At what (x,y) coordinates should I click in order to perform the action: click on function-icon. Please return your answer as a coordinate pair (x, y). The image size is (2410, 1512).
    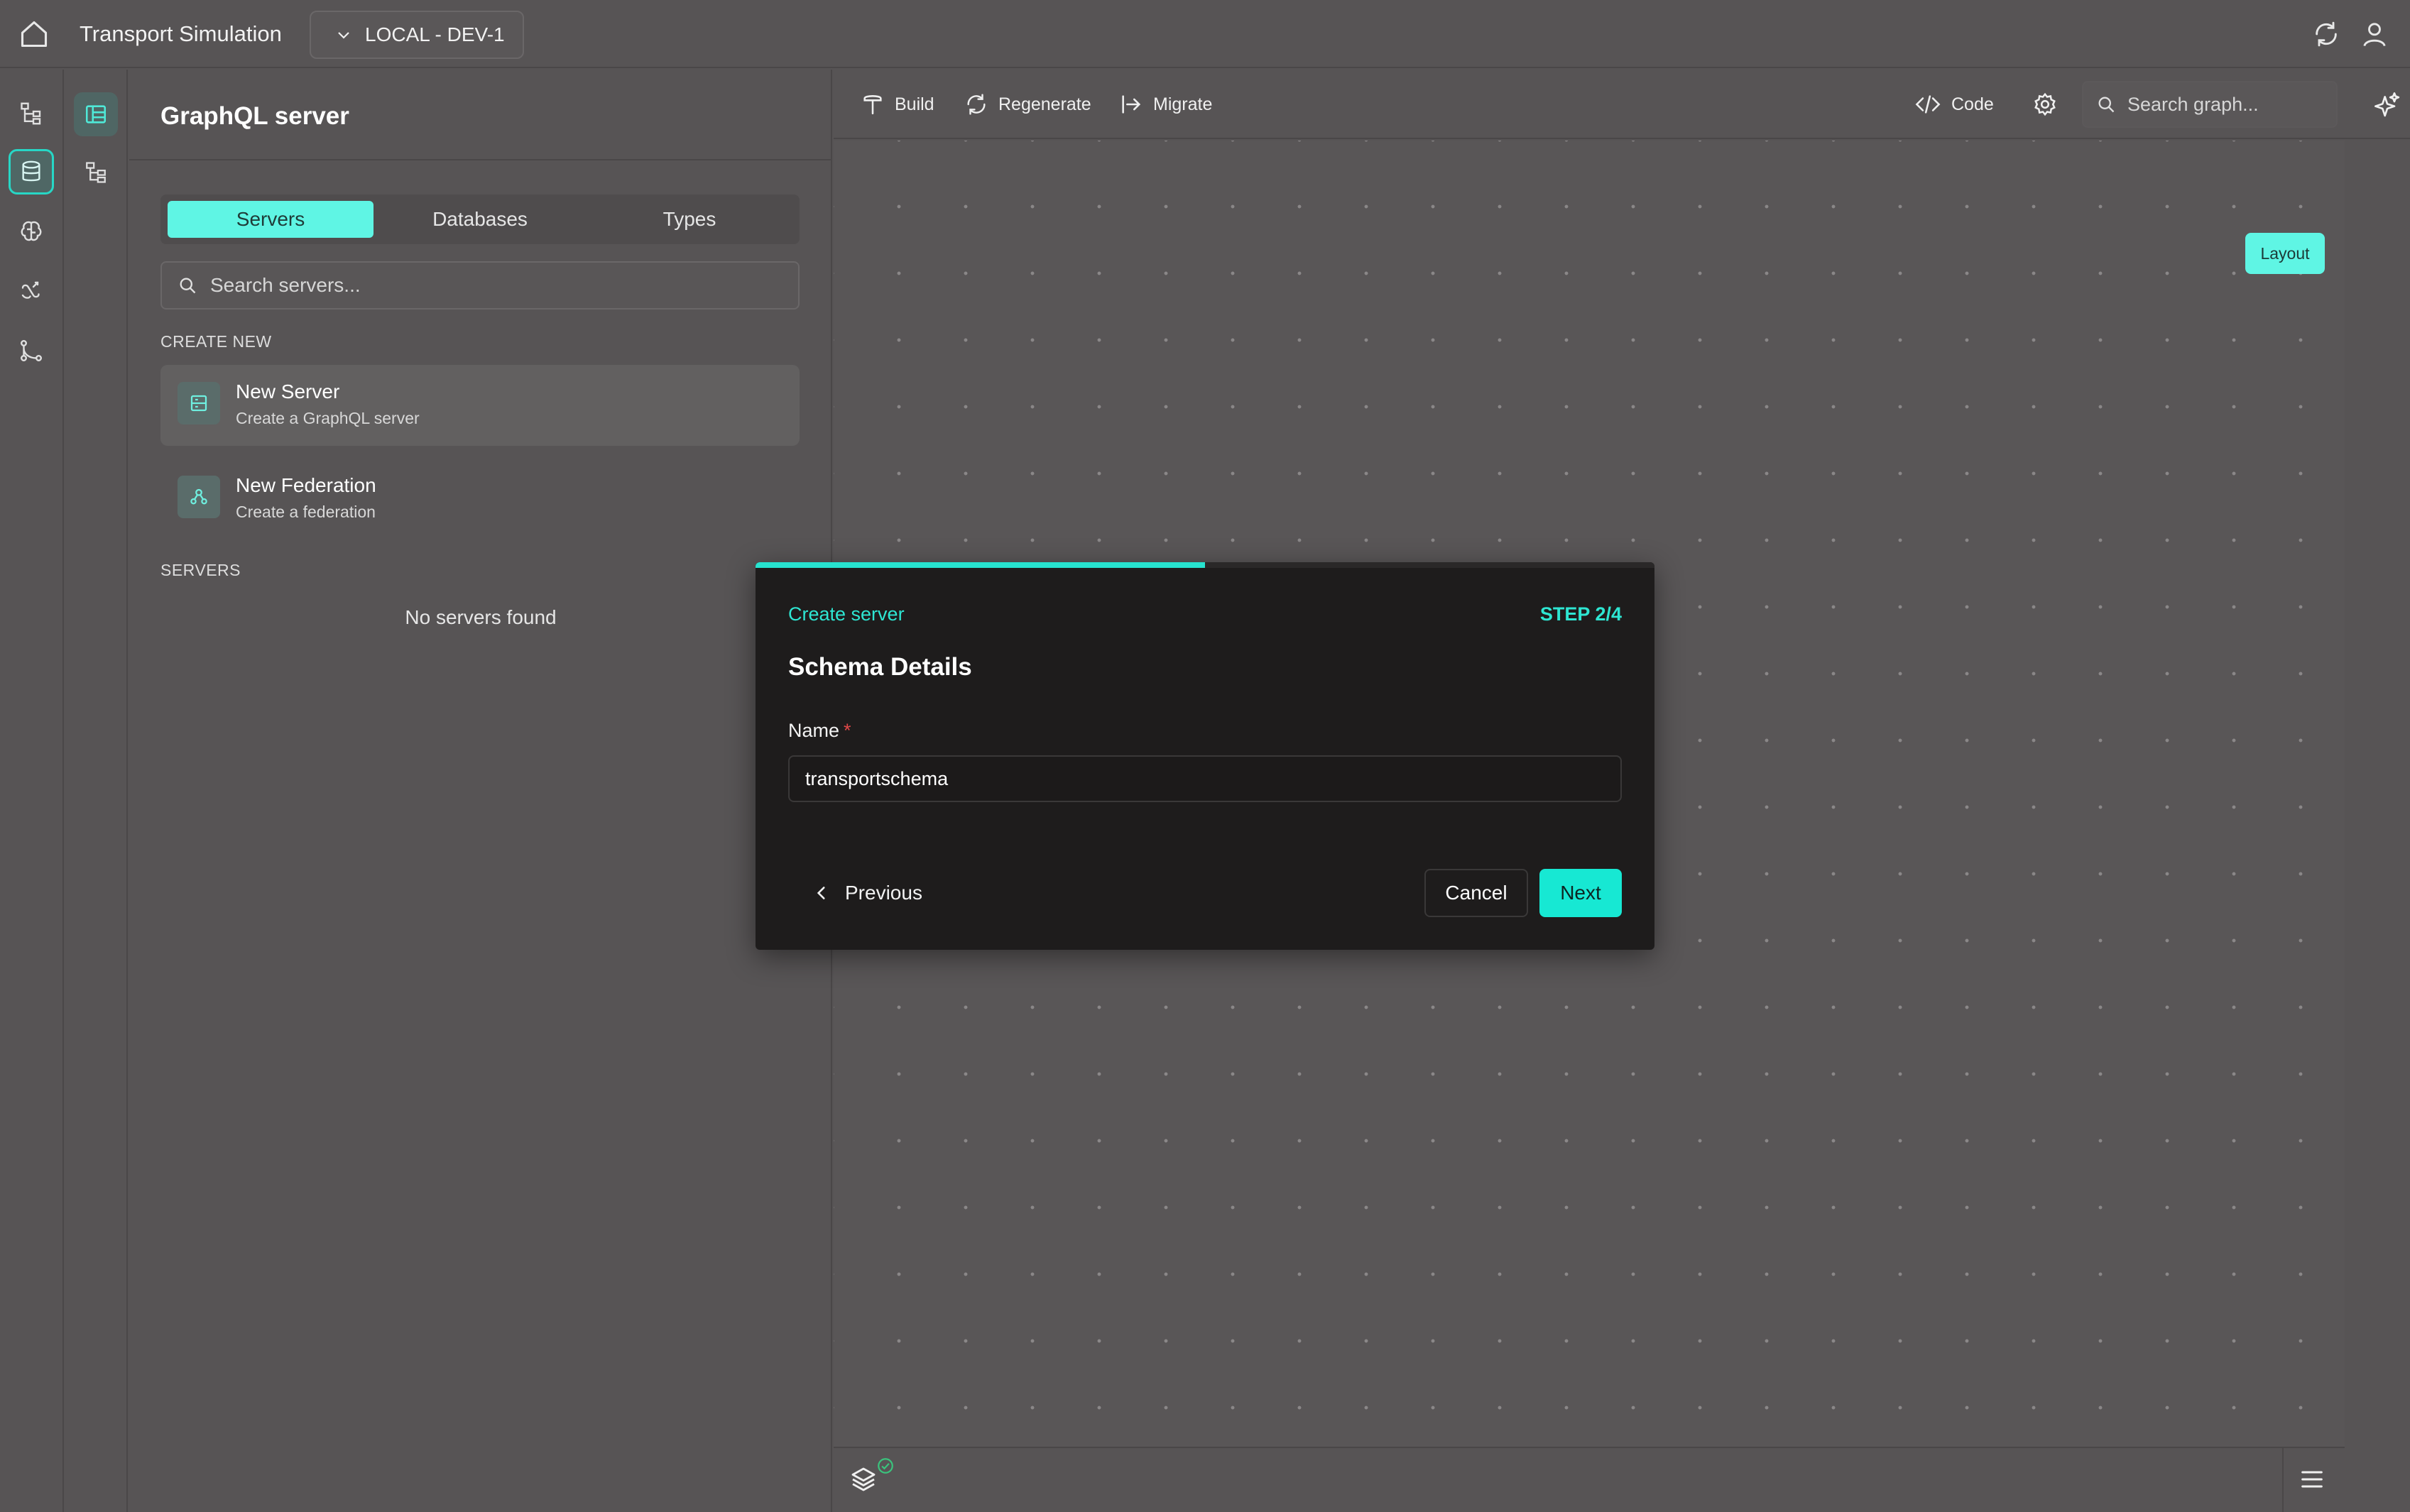
    Looking at the image, I should click on (31, 291).